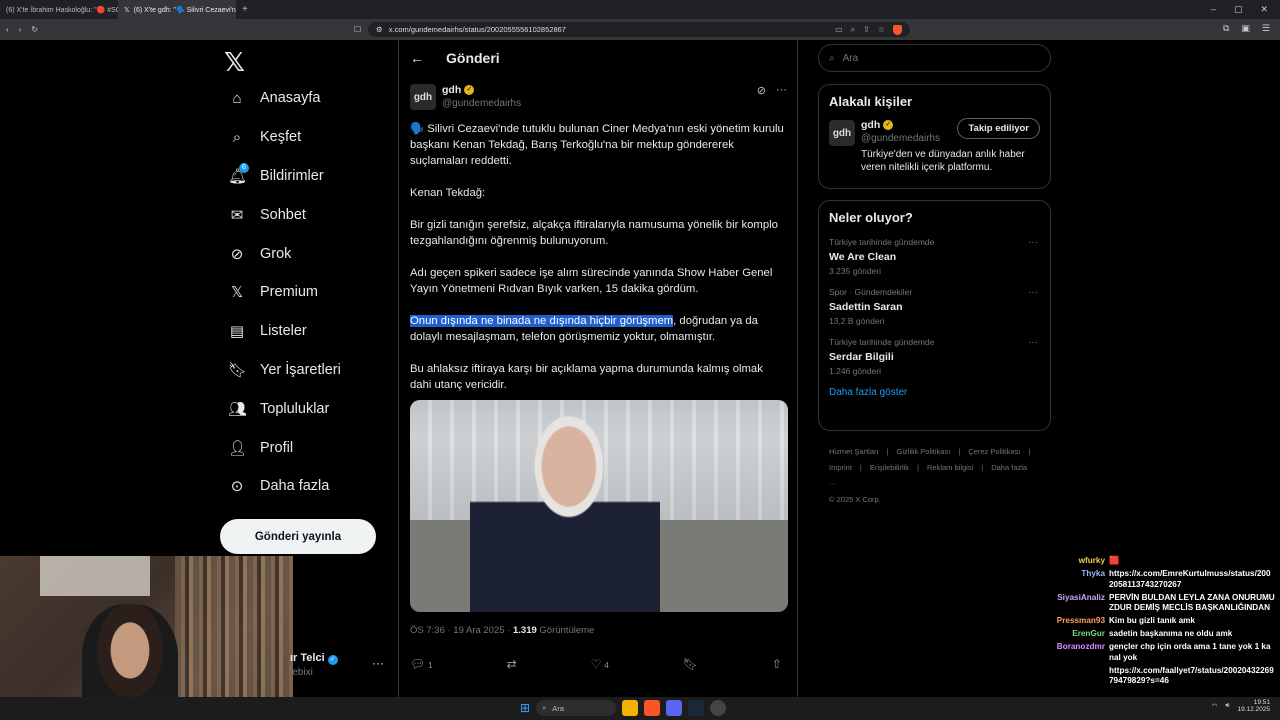  Describe the element at coordinates (379, 29) in the screenshot. I see `site-info-icon: ⚙` at that location.